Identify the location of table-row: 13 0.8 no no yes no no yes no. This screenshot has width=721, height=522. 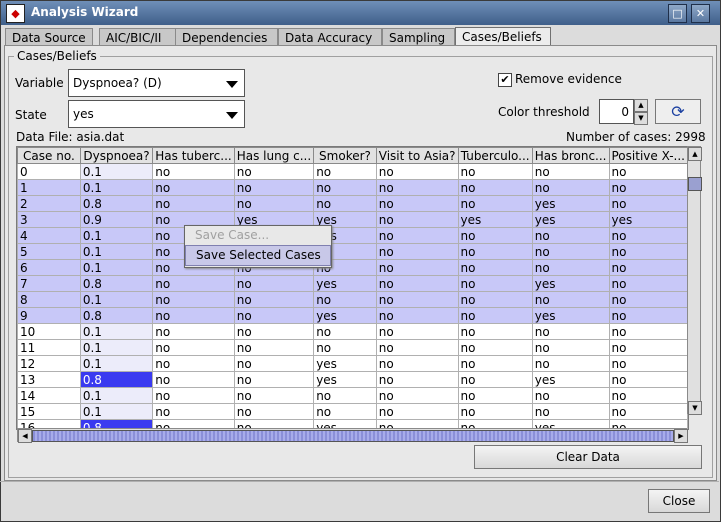
(352, 379).